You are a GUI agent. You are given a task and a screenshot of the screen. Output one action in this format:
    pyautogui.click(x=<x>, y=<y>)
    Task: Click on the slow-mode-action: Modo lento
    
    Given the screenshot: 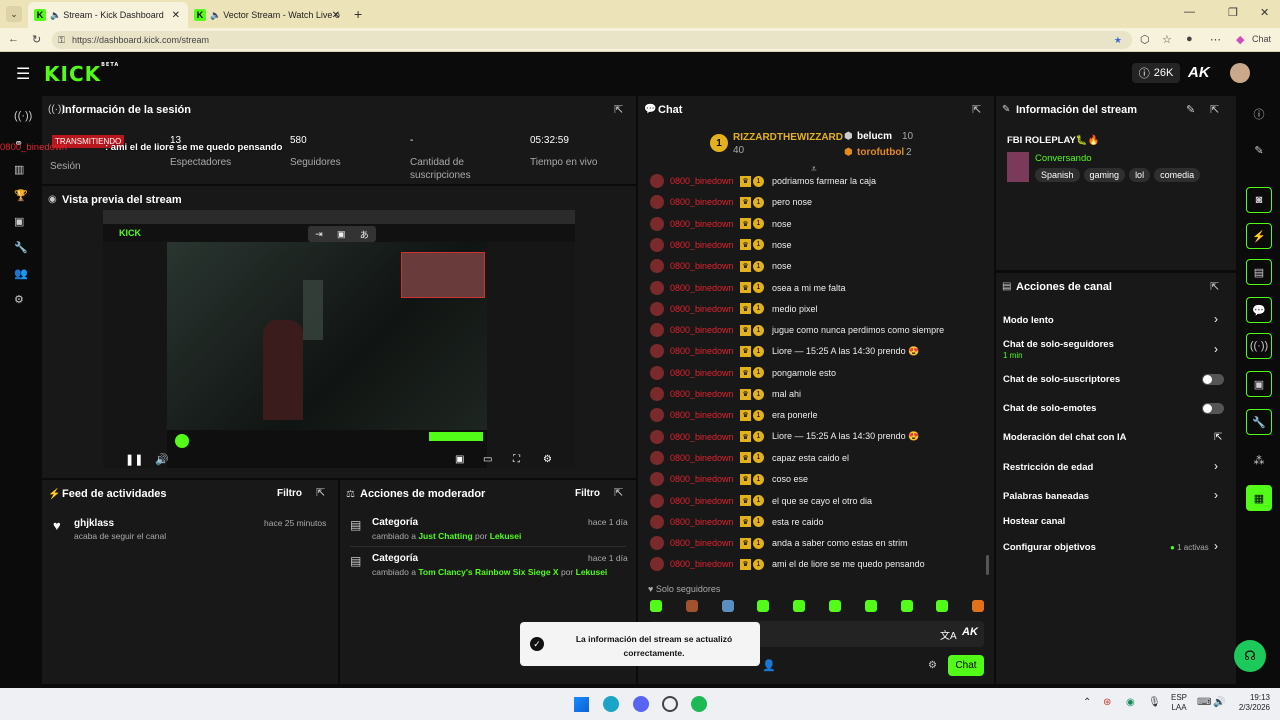 What is the action you would take?
    pyautogui.click(x=1028, y=320)
    